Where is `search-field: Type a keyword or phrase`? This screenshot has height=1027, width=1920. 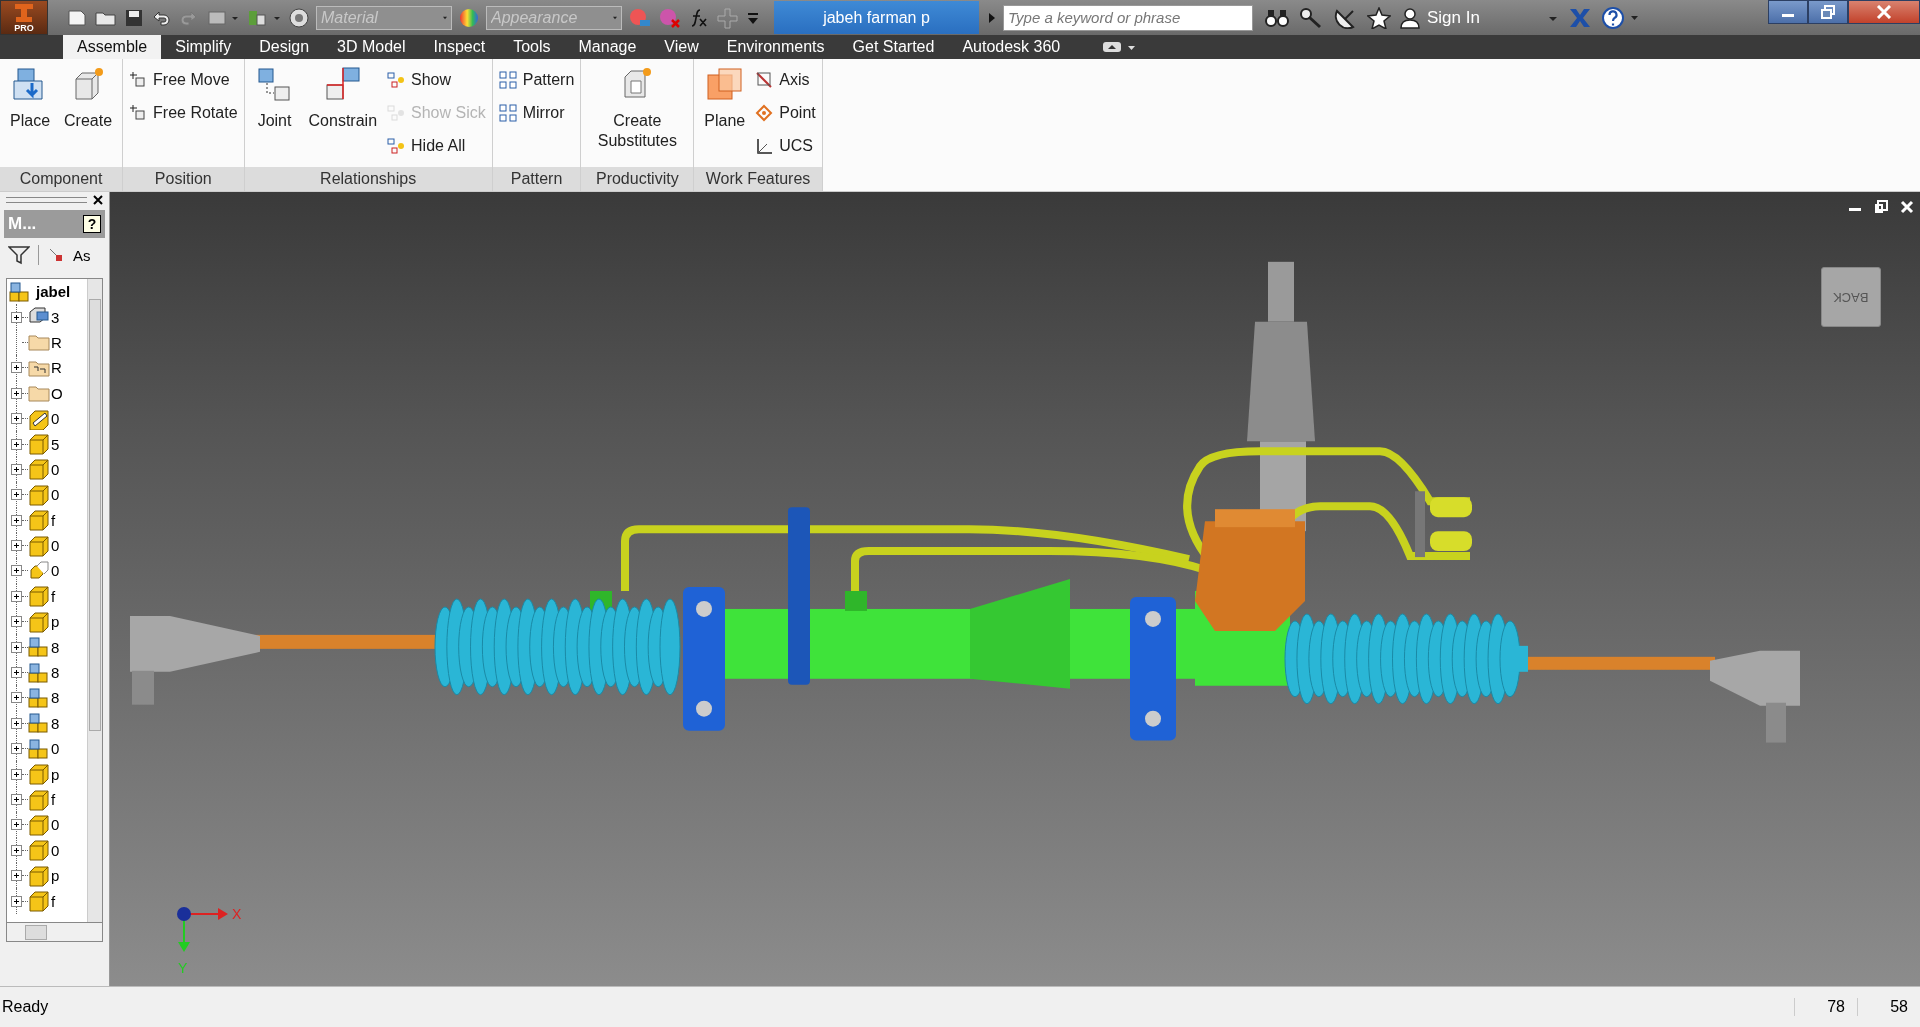 search-field: Type a keyword or phrase is located at coordinates (1128, 17).